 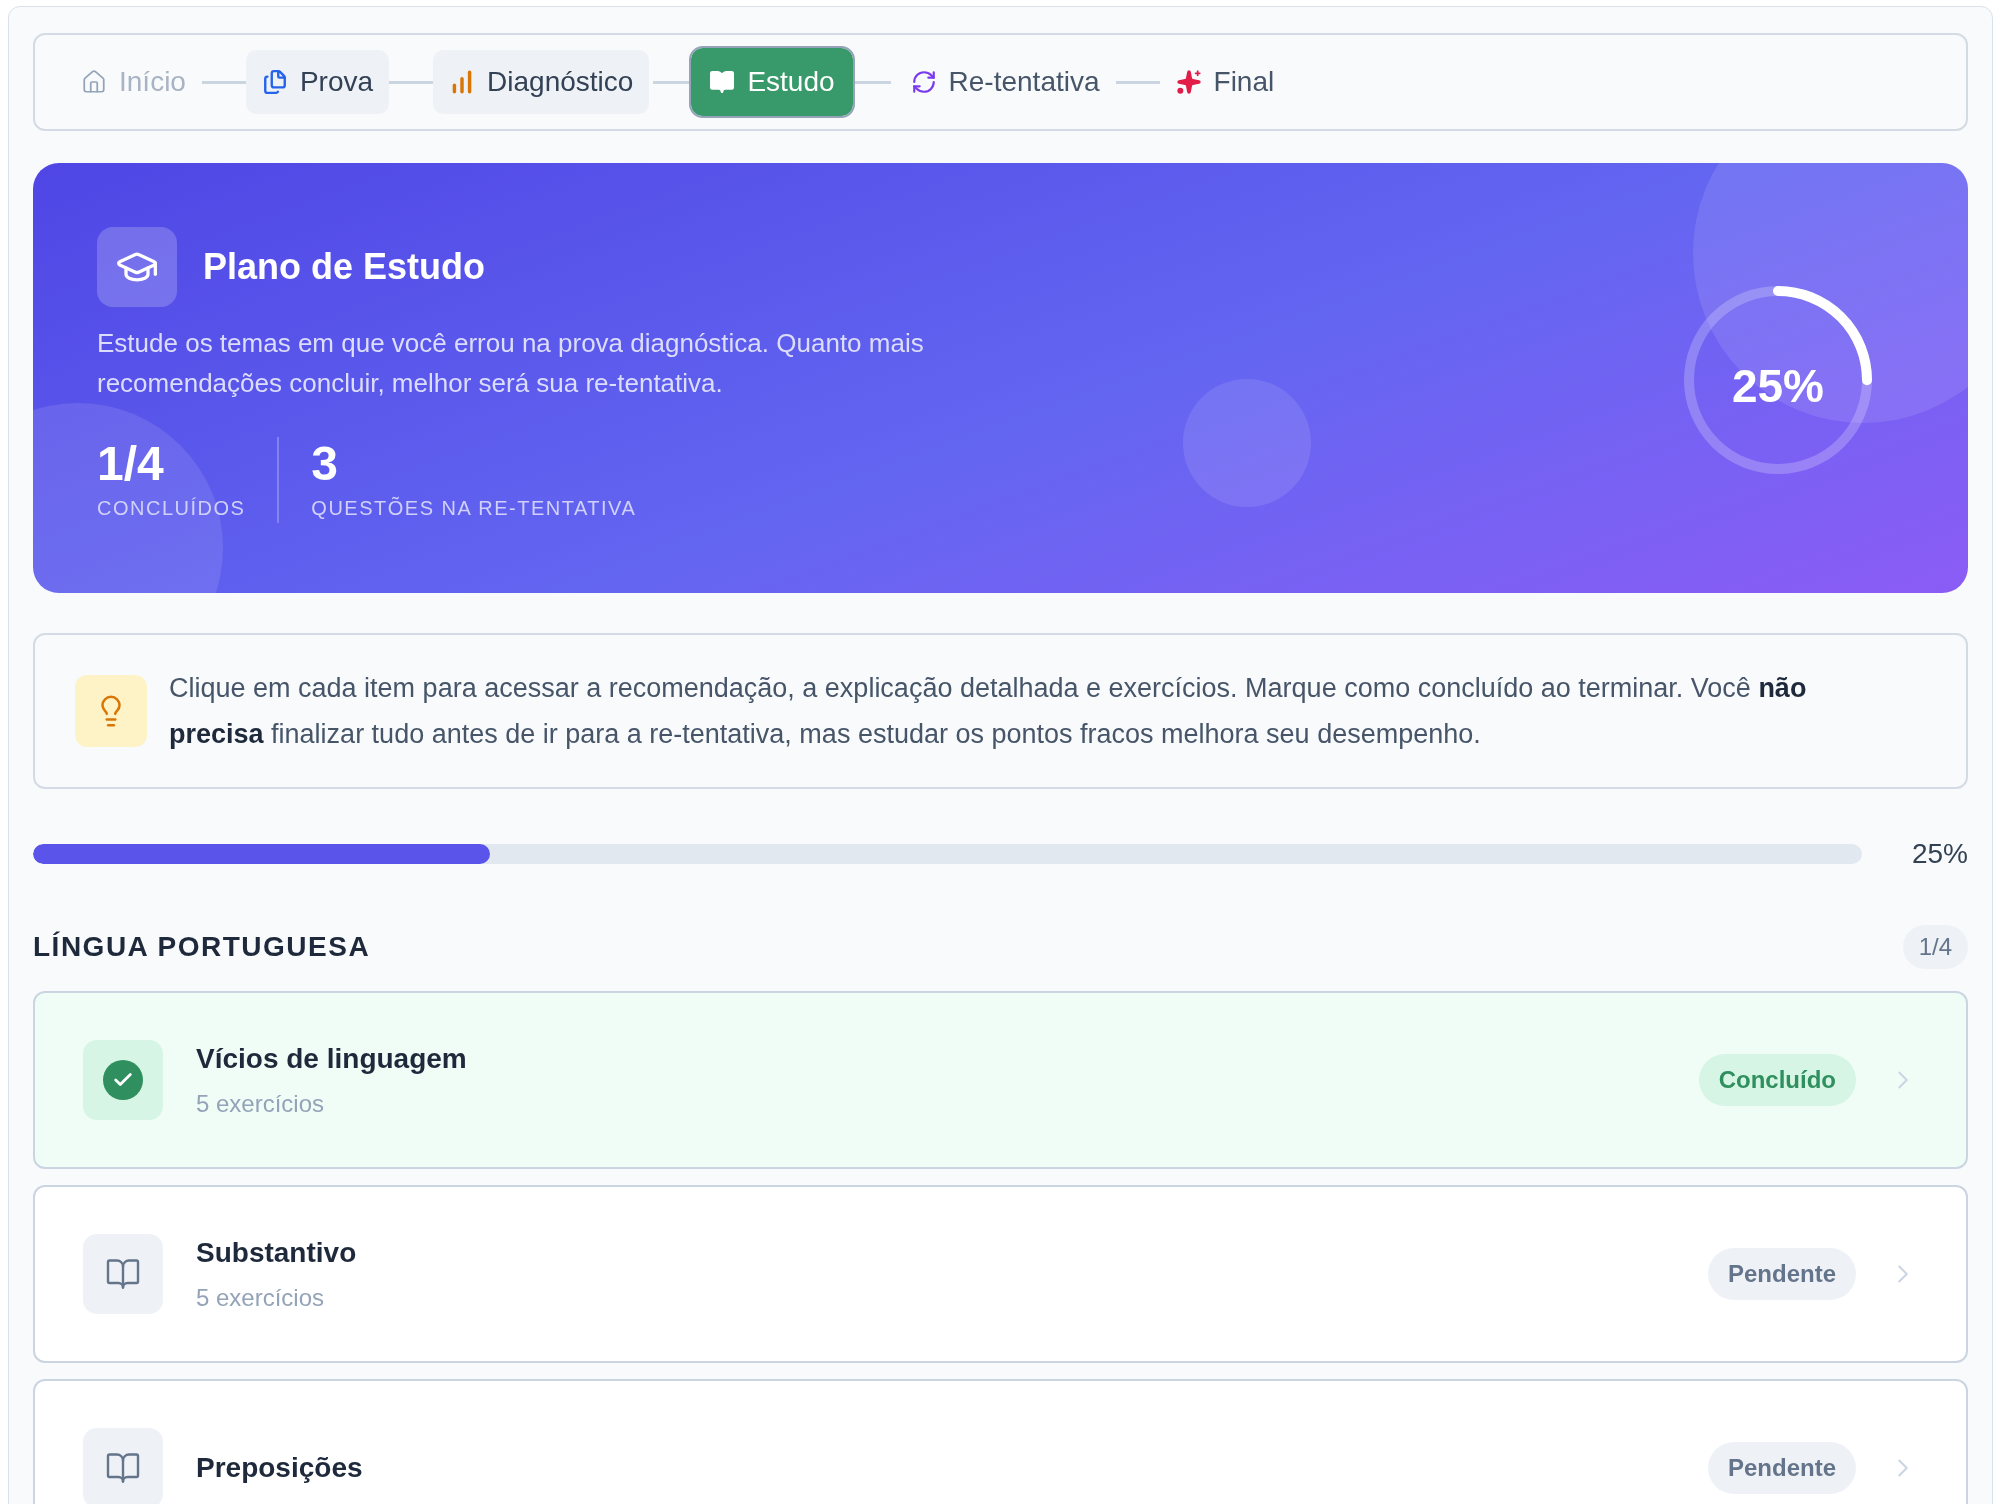 I want to click on topic-title: Preposições, so click(x=280, y=1468).